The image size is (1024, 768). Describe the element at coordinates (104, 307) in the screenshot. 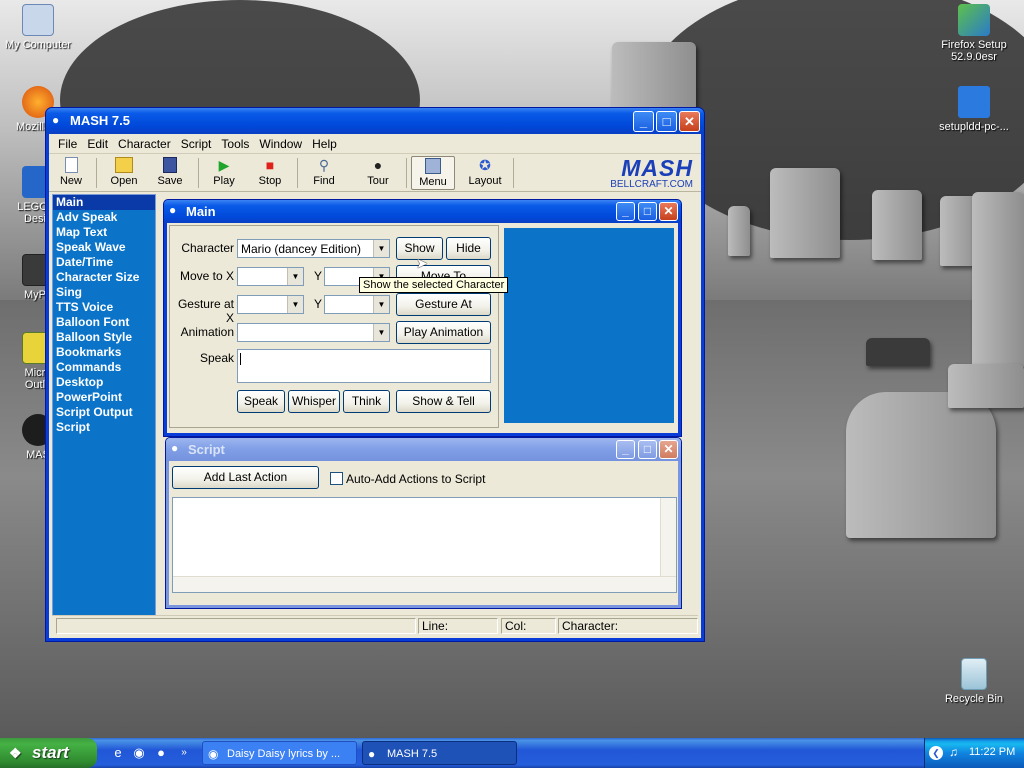

I see `sidebar-item-tts-voice: TTS Voice` at that location.